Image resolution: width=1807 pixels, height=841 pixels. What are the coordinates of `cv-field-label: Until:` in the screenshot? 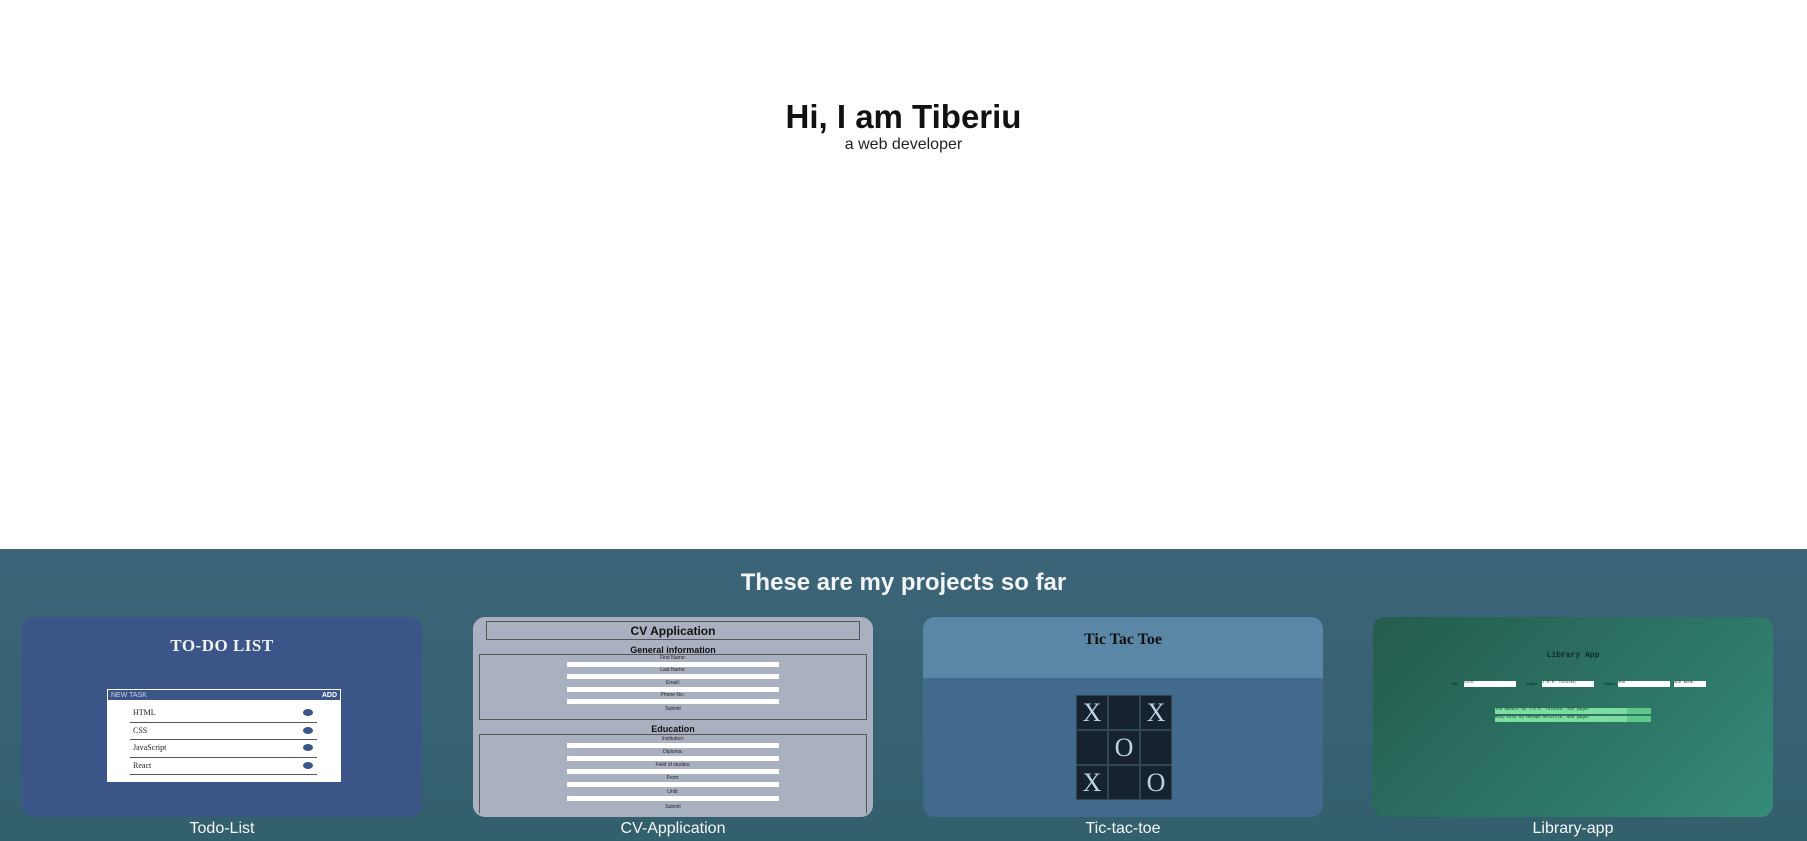 It's located at (673, 792).